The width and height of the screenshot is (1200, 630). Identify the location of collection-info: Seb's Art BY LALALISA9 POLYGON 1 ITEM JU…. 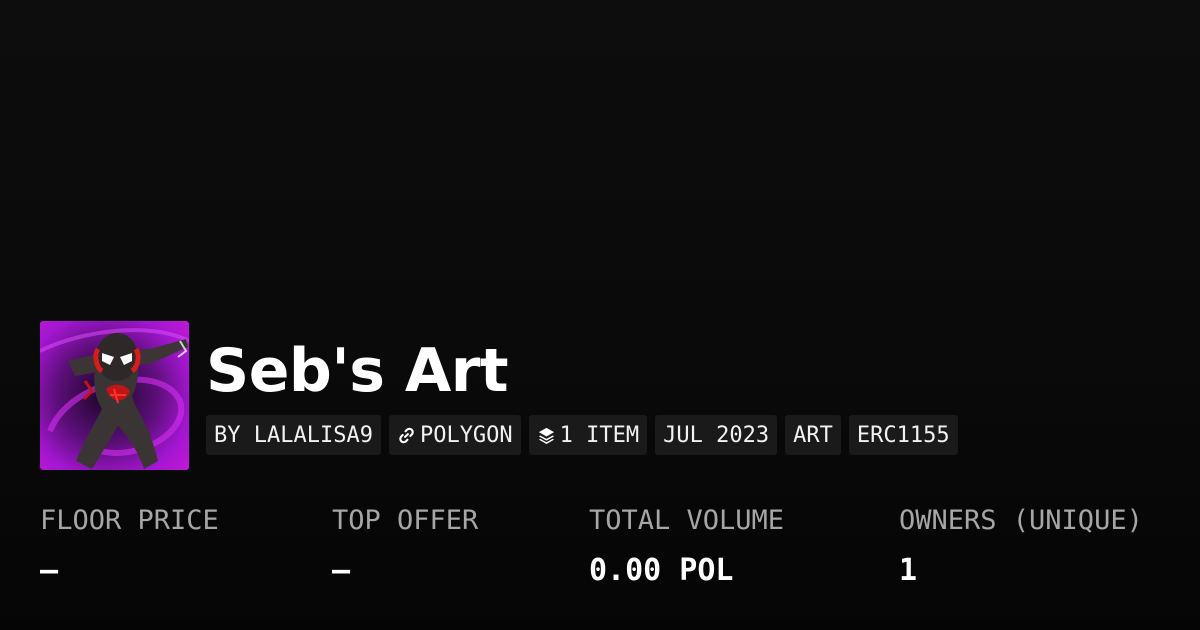
(582, 388).